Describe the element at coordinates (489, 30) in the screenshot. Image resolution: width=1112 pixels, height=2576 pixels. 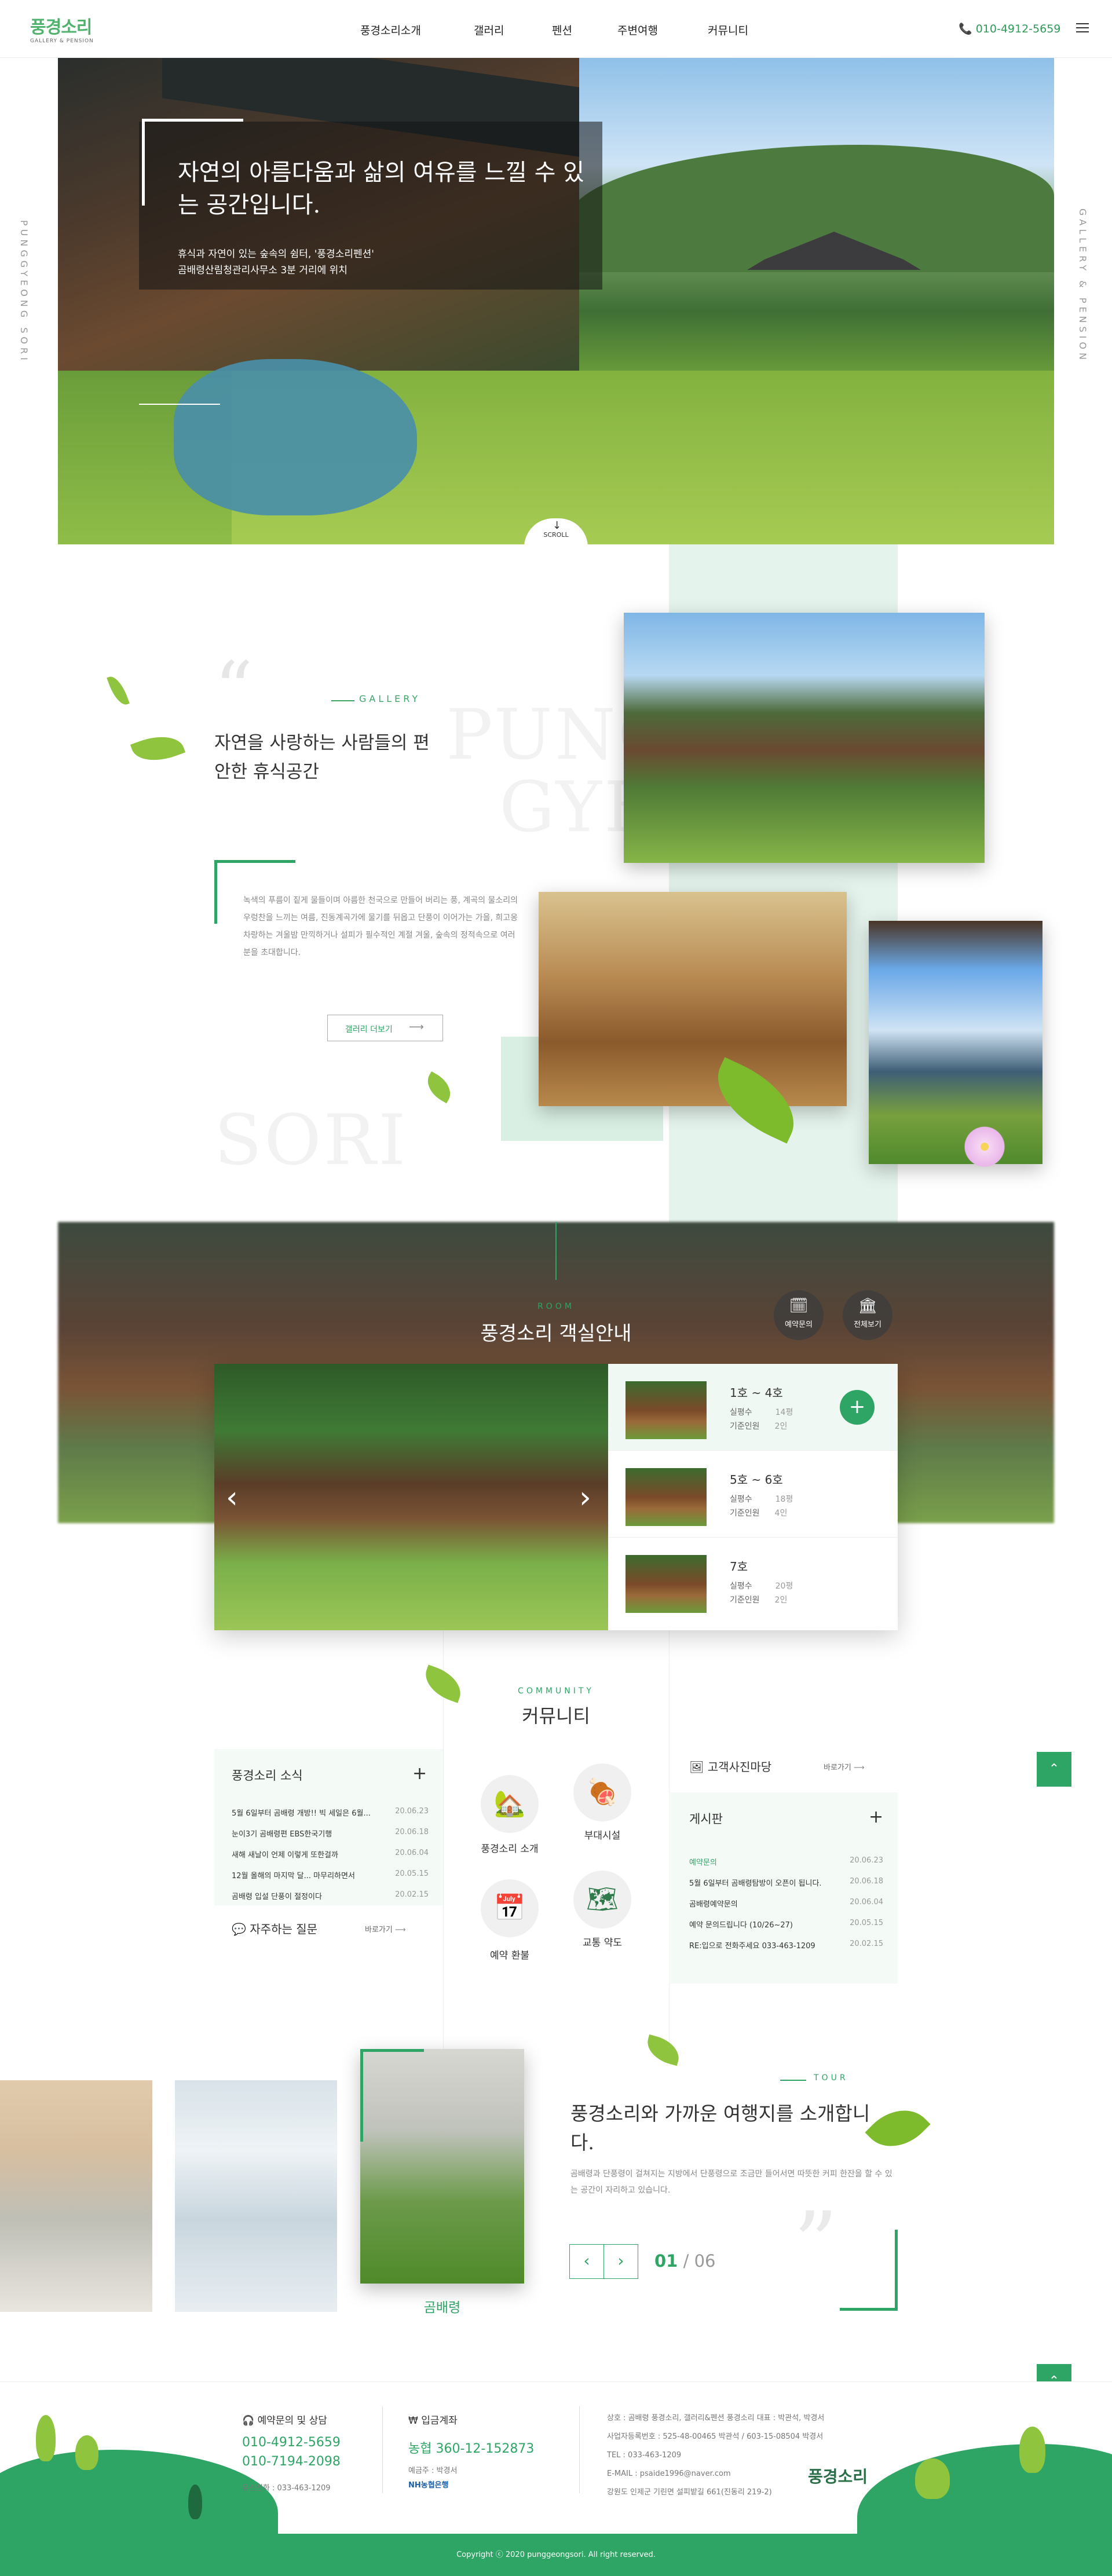
I see `nav-item-gallery: 갤러리` at that location.